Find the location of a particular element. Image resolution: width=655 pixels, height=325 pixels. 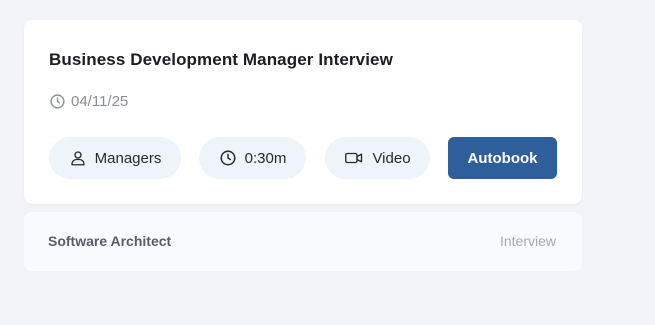

interview-date: 04/11/25 is located at coordinates (100, 101).